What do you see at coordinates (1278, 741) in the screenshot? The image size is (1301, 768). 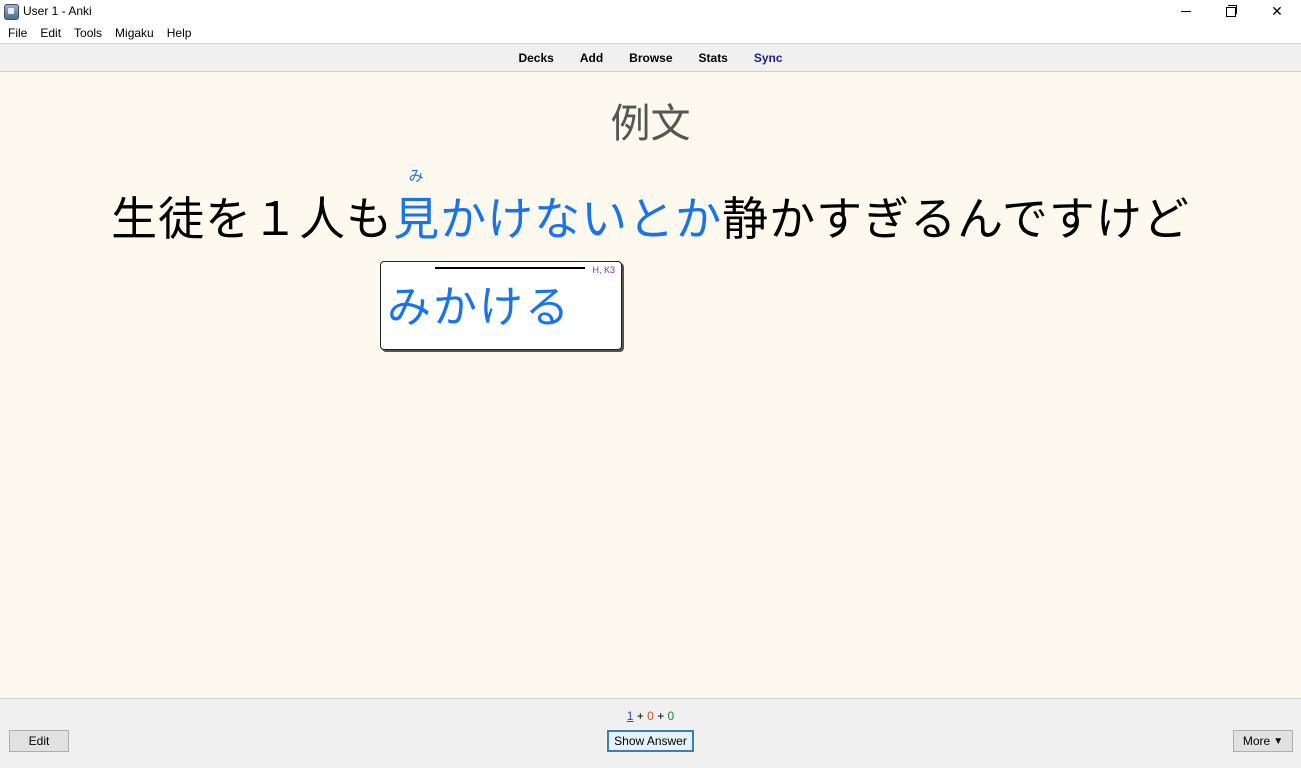 I see `triangle-down-icon: ▼` at bounding box center [1278, 741].